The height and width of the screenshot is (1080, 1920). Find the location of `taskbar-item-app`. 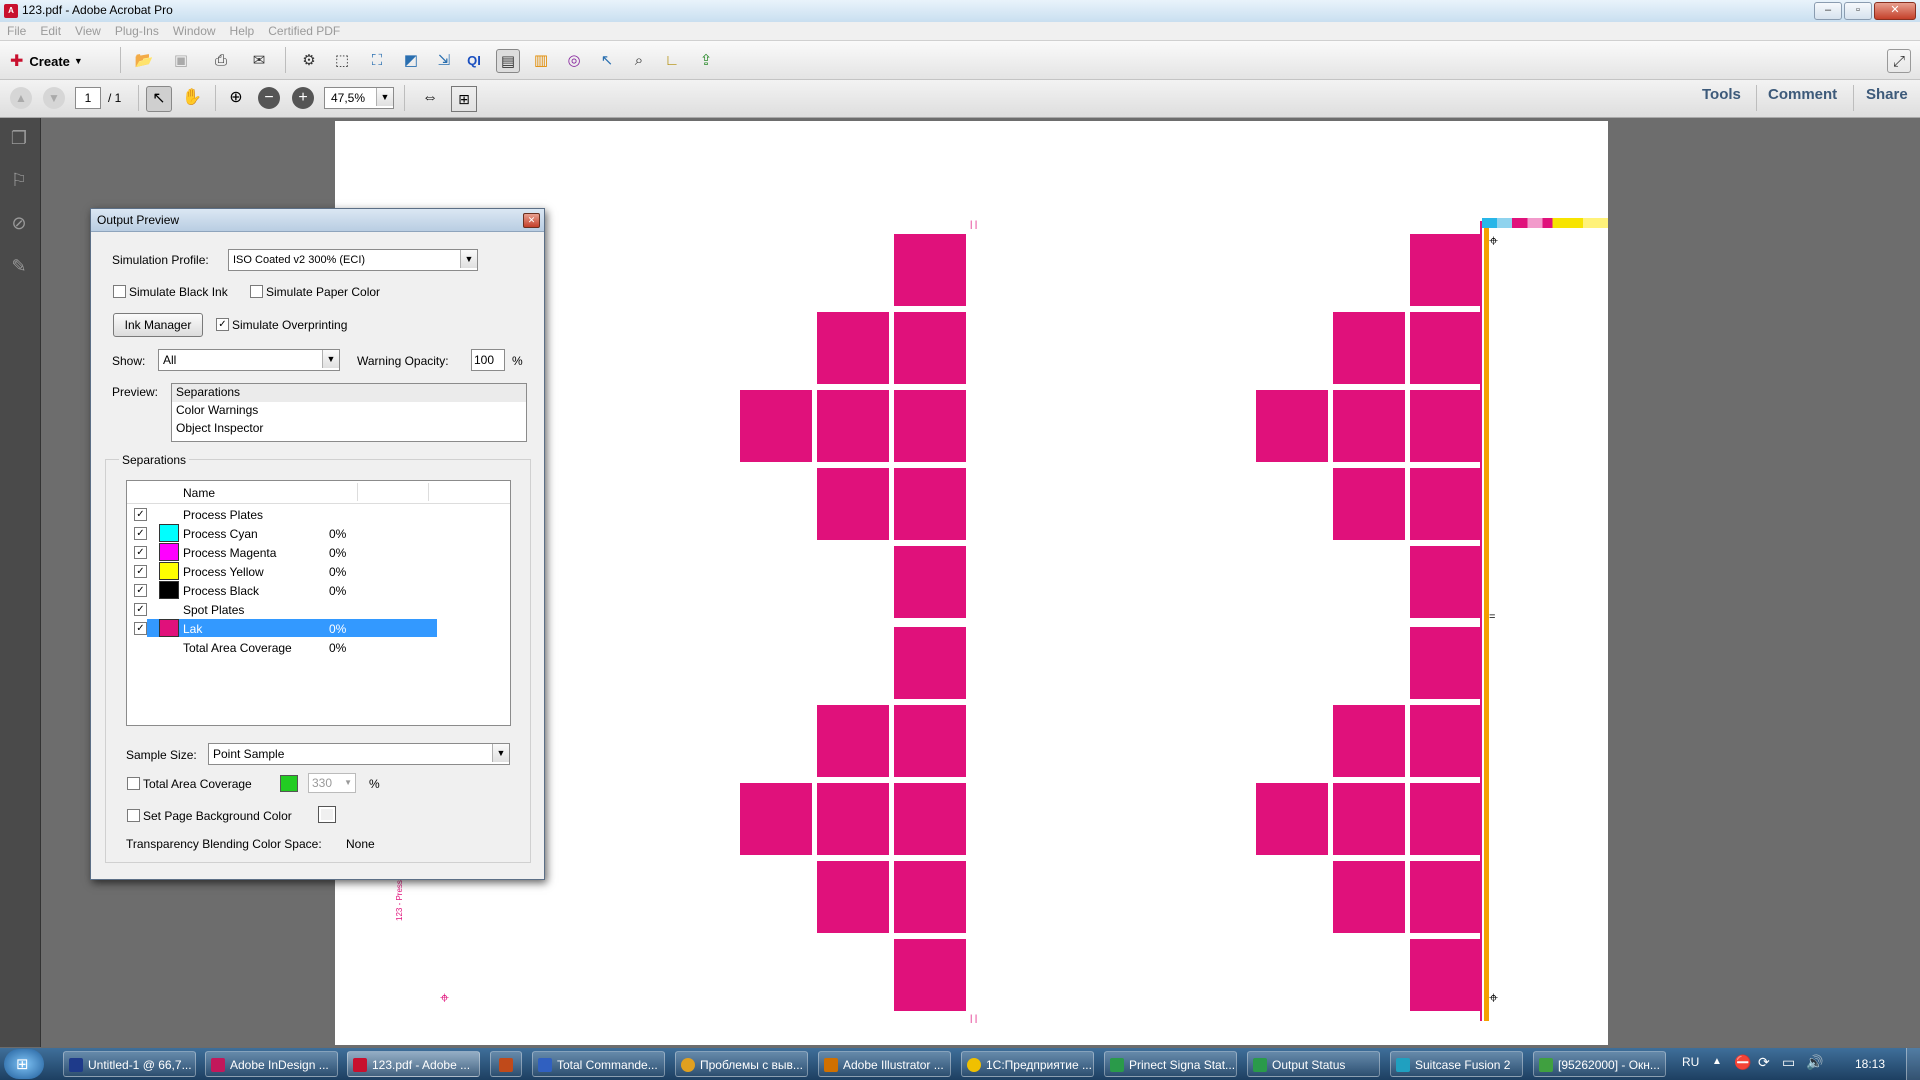

taskbar-item-app is located at coordinates (506, 1064).